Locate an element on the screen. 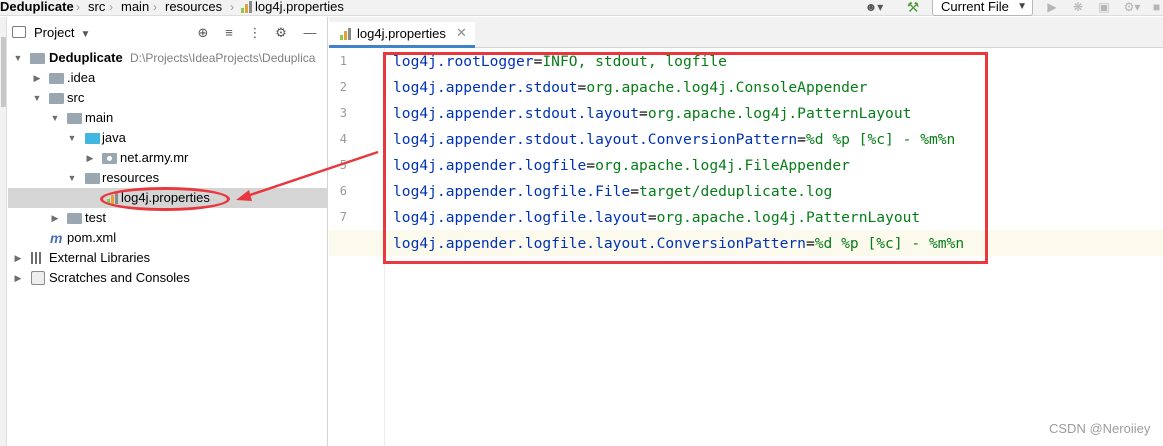 The width and height of the screenshot is (1163, 446). breadcrumb-src: src is located at coordinates (96, 7).